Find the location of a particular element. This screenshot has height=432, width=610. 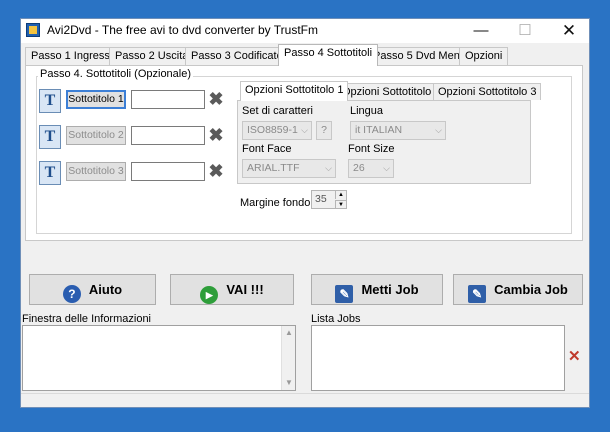

font-size-label: Font Size is located at coordinates (371, 149).